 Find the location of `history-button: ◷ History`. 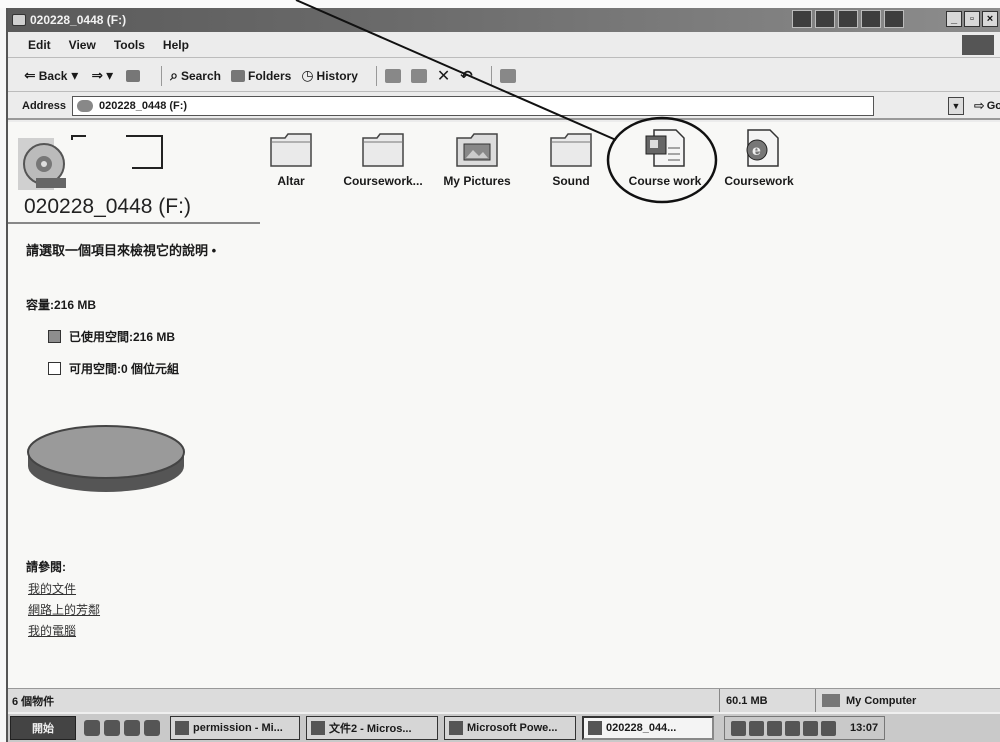

history-button: ◷ History is located at coordinates (329, 75).